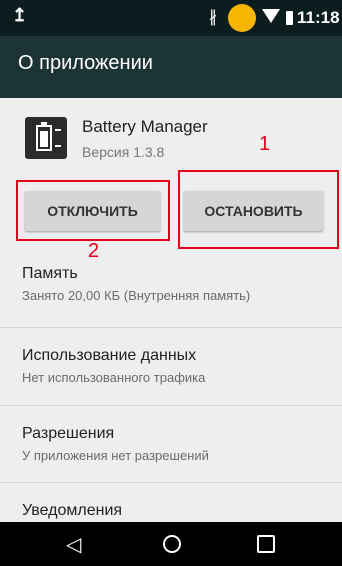 Image resolution: width=342 pixels, height=566 pixels. I want to click on status-time: 11:18, so click(318, 17).